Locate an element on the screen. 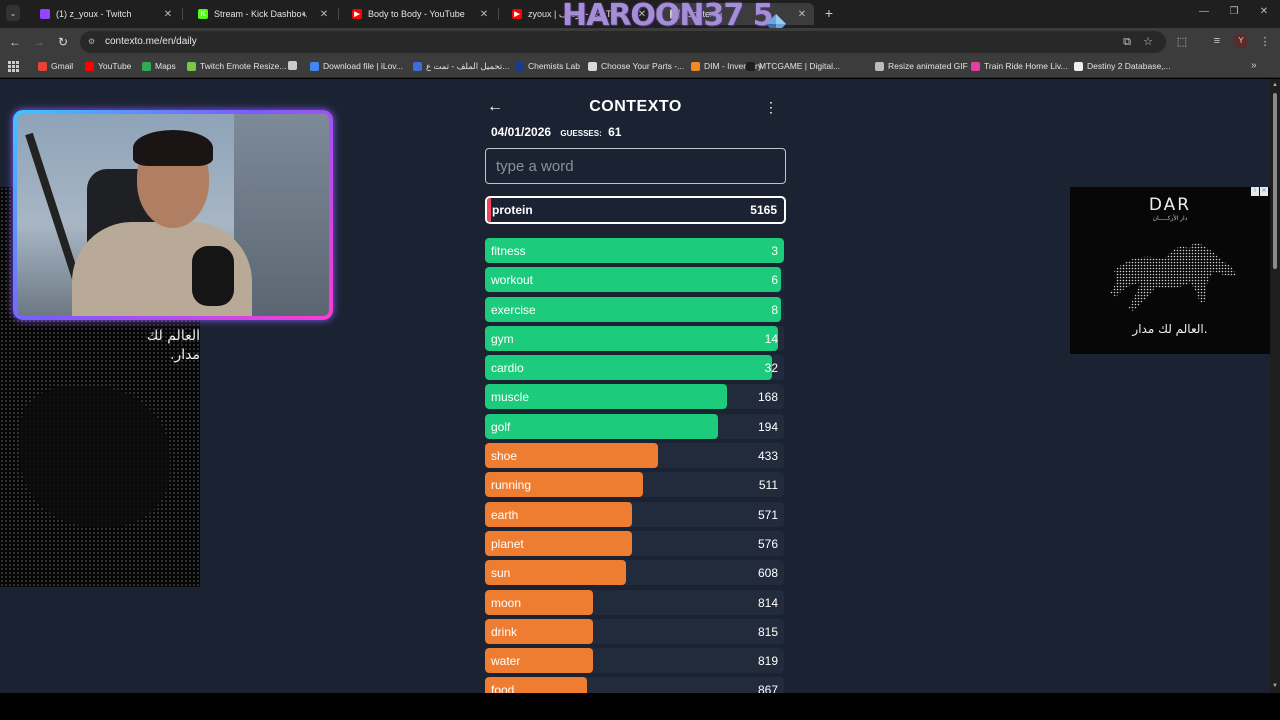 The width and height of the screenshot is (1280, 720). bookmark-item: YouTube is located at coordinates (108, 66).